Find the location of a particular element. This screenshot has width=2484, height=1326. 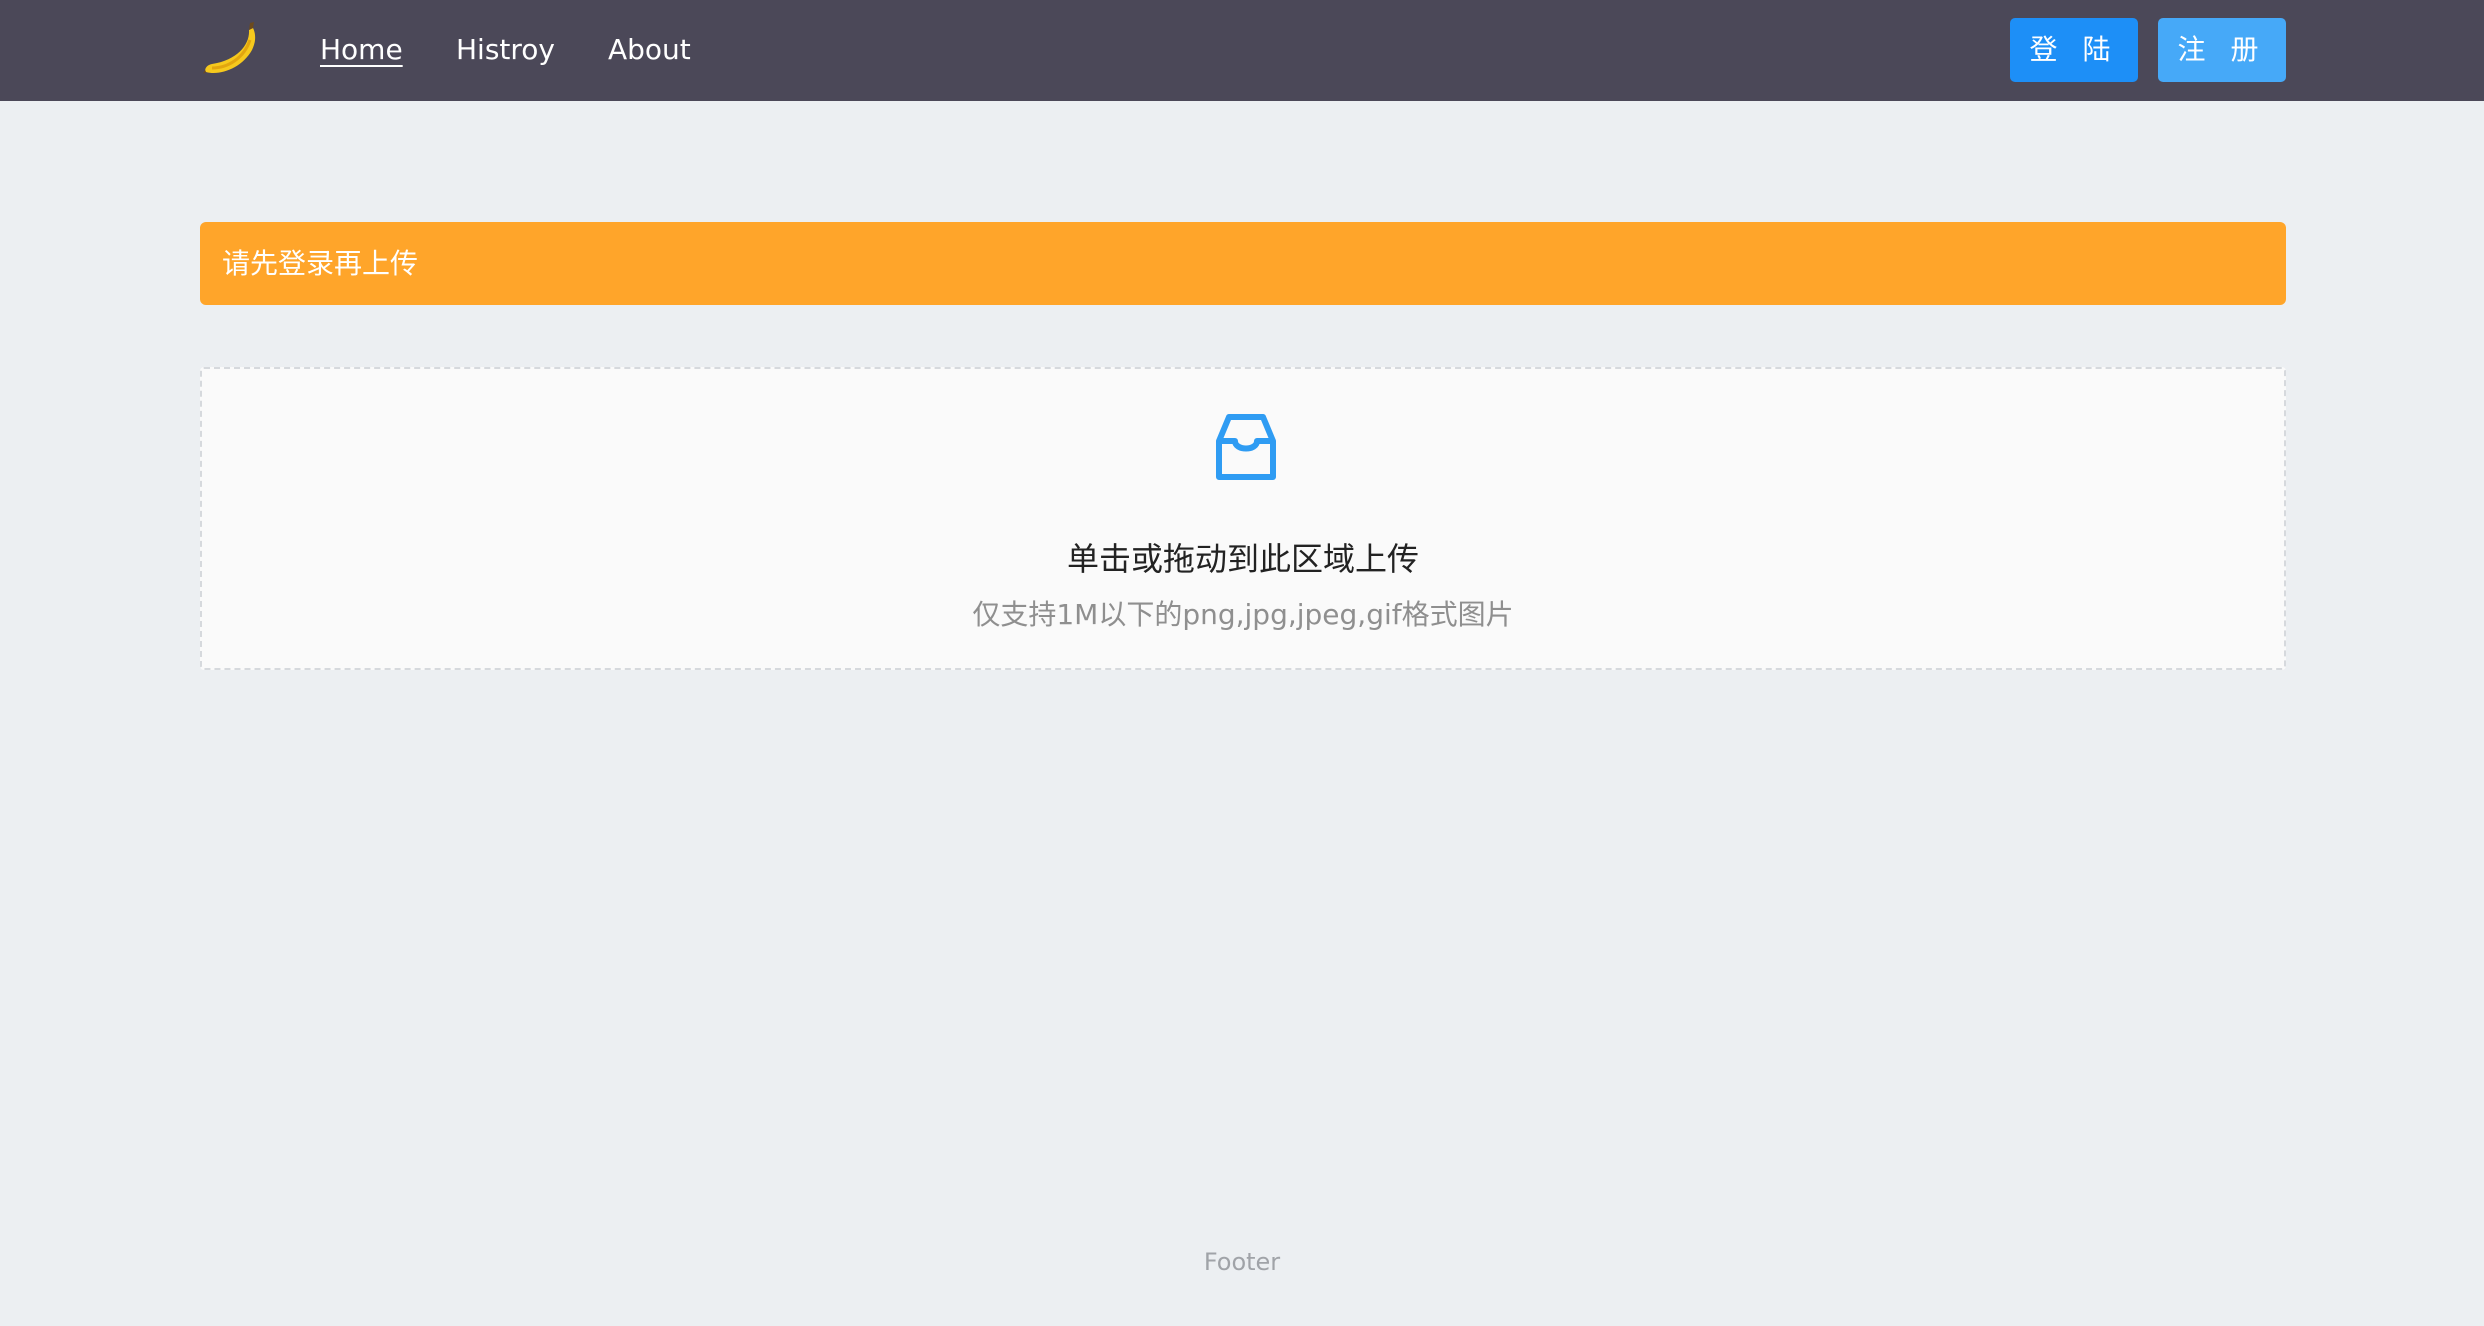

nav-history: Histroy is located at coordinates (505, 50).